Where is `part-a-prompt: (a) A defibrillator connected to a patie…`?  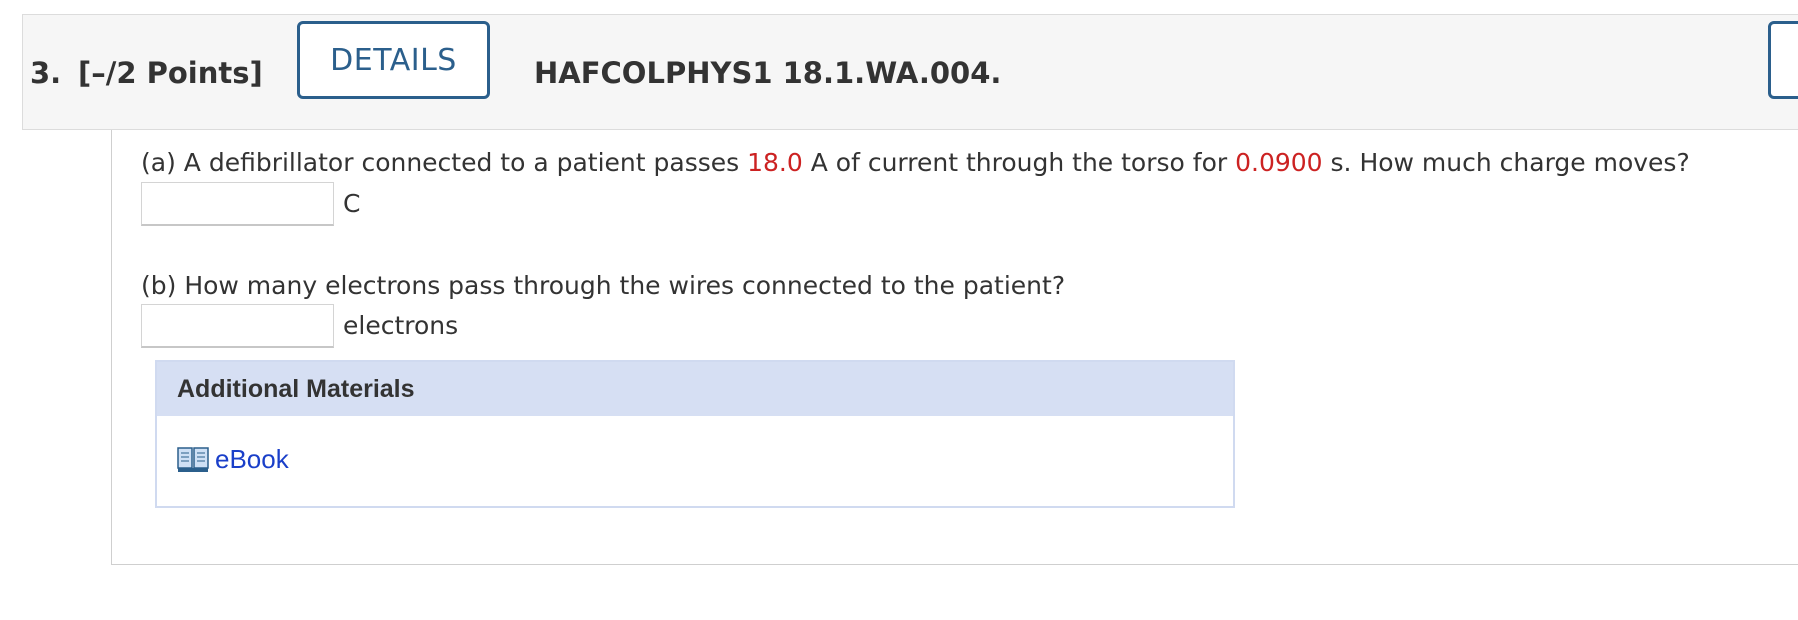 part-a-prompt: (a) A defibrillator connected to a patie… is located at coordinates (915, 162).